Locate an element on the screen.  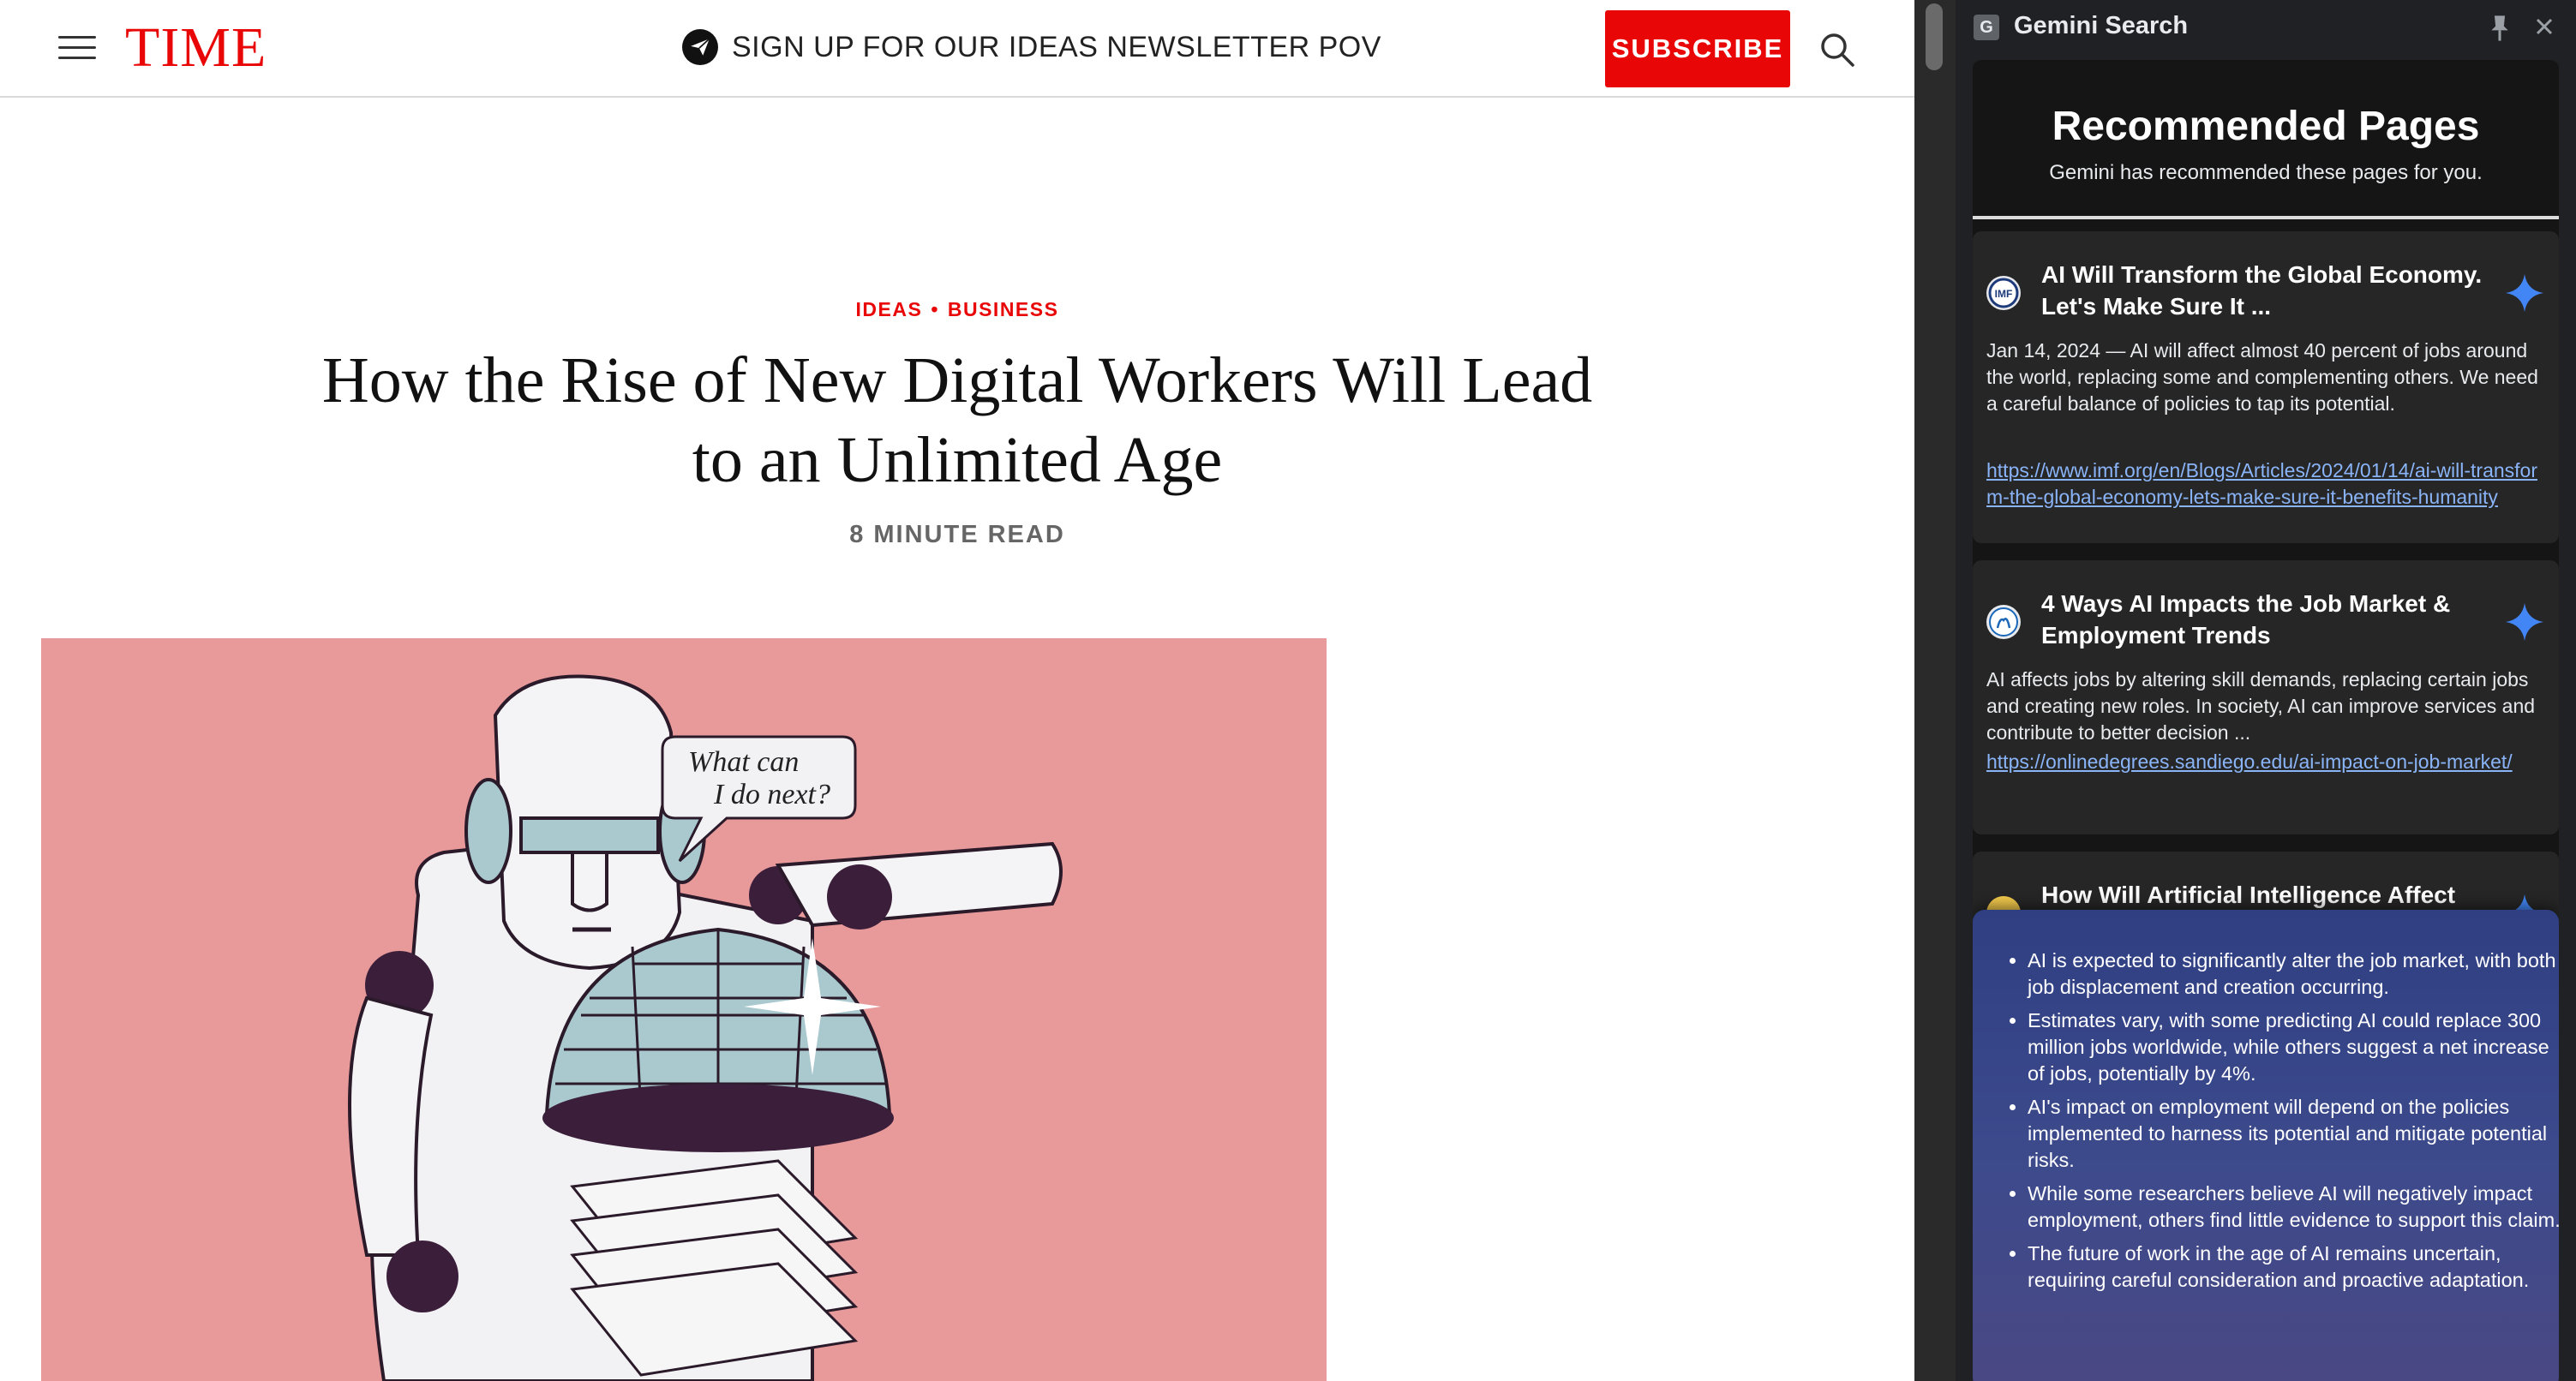
kicker-business-link: BUSINESS is located at coordinates (1003, 309).